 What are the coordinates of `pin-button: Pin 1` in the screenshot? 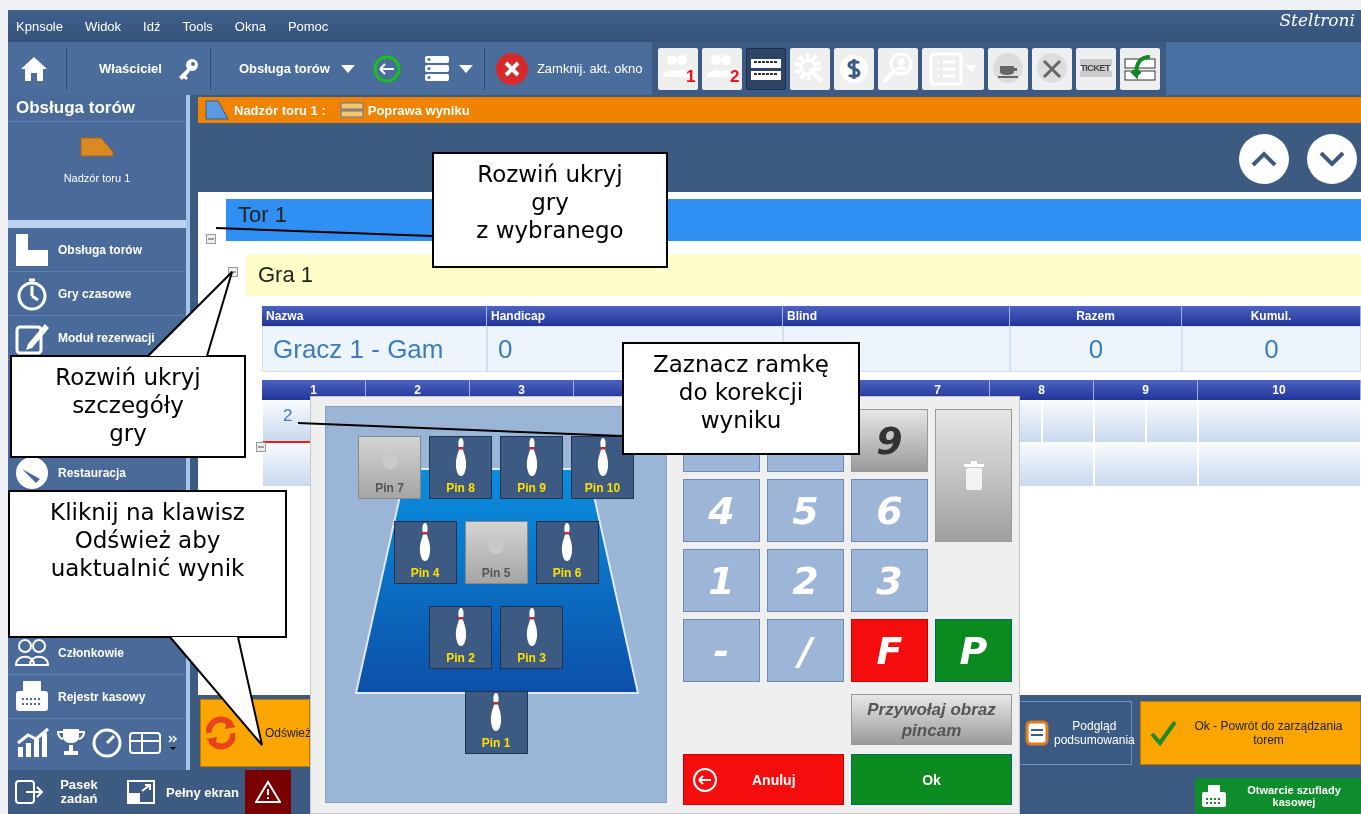 It's located at (496, 722).